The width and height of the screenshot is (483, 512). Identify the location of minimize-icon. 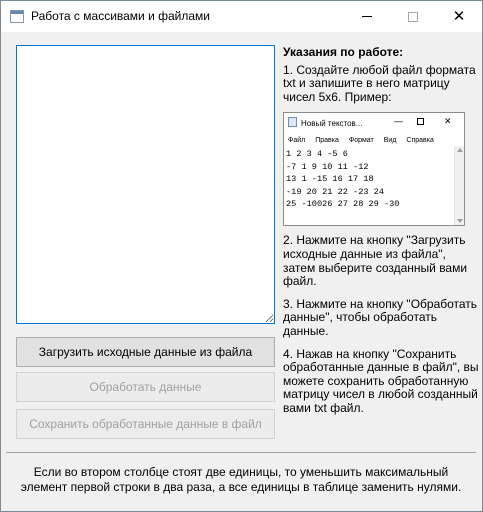
(367, 16).